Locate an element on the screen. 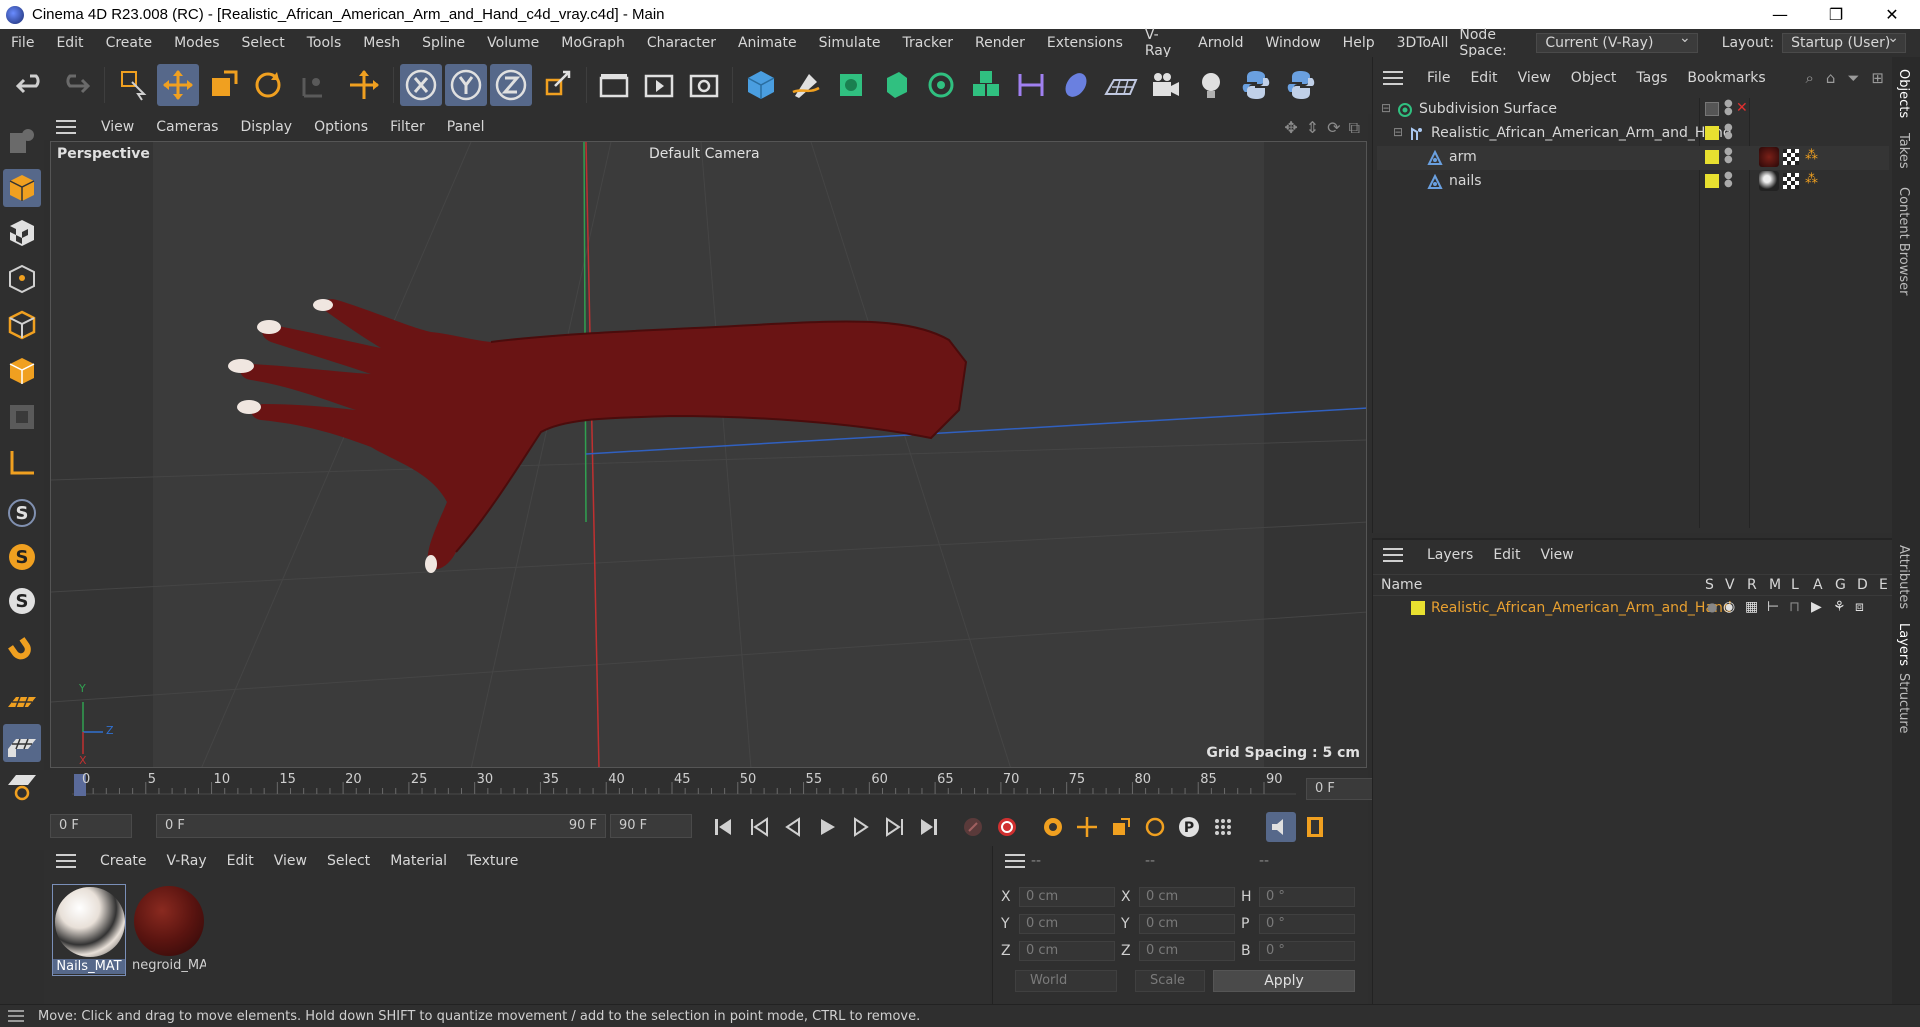 The height and width of the screenshot is (1027, 1920). snap-settings-button: S is located at coordinates (22, 557).